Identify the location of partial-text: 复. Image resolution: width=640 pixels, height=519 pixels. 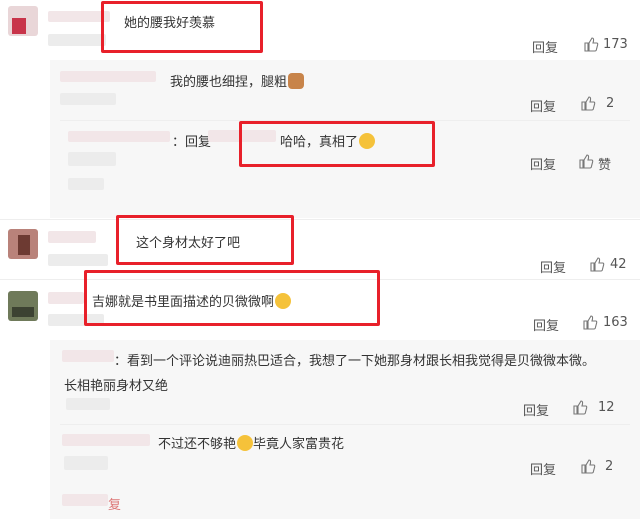
(115, 505).